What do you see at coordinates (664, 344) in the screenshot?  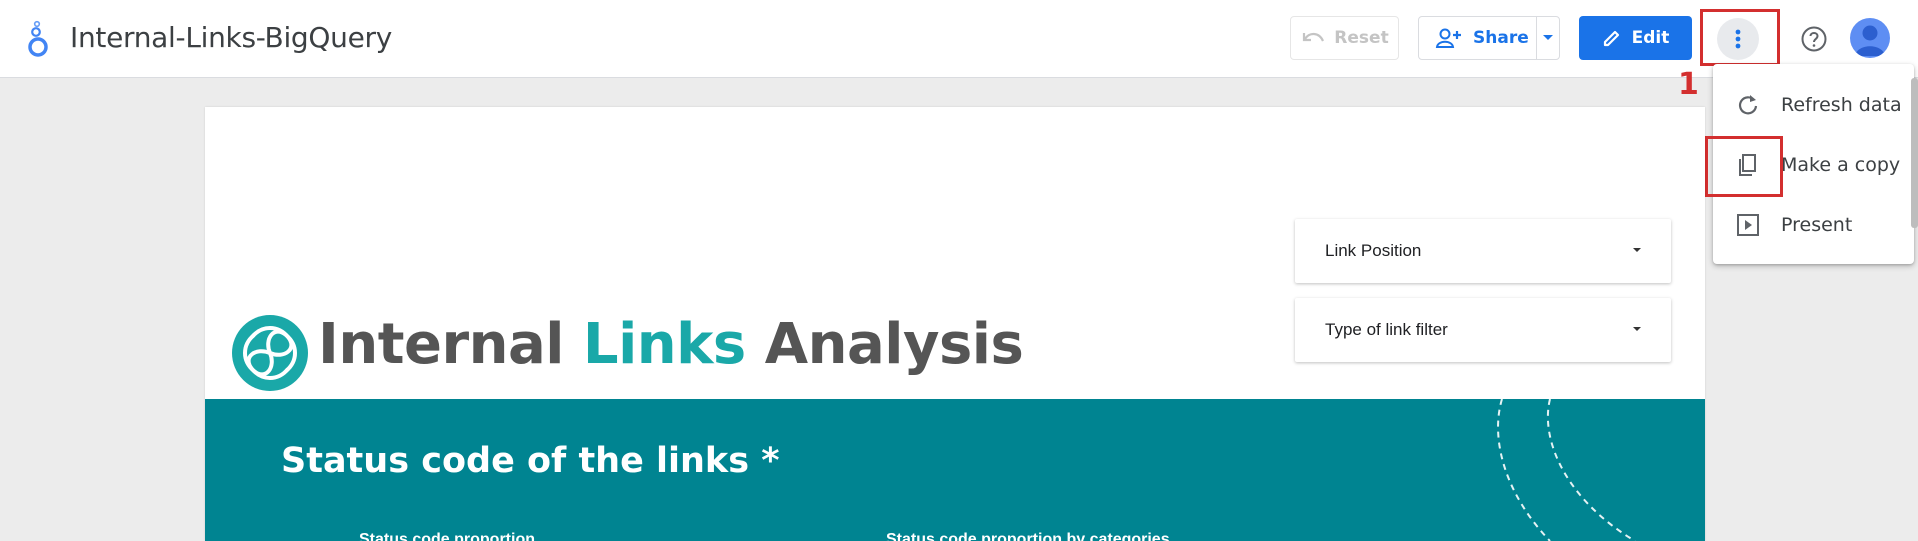 I see `heading-part-2: Links` at bounding box center [664, 344].